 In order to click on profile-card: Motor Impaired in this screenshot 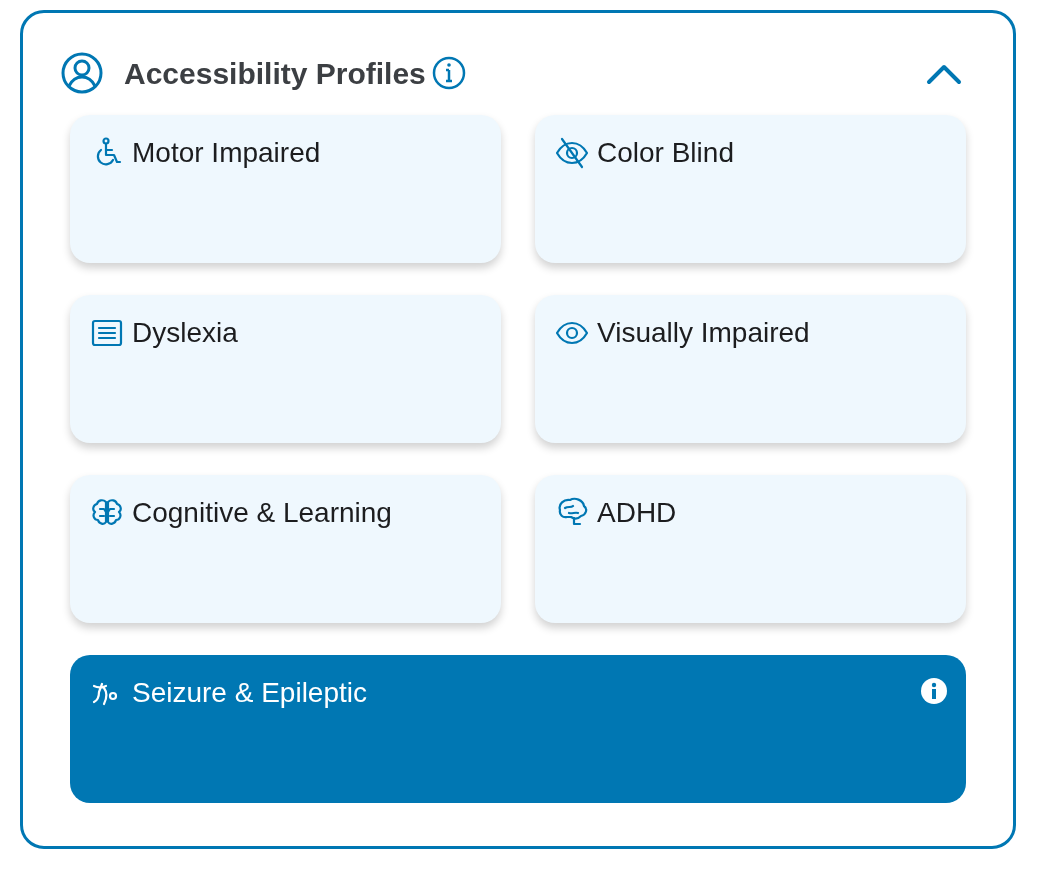, I will do `click(285, 189)`.